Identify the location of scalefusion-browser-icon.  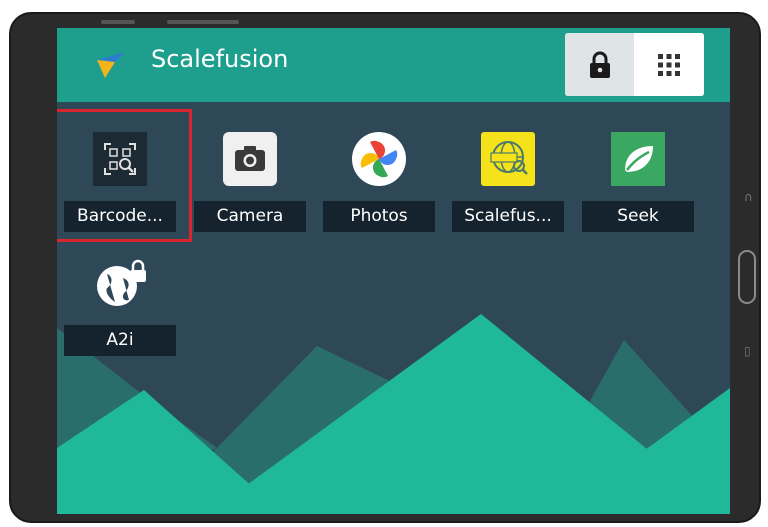
(508, 159).